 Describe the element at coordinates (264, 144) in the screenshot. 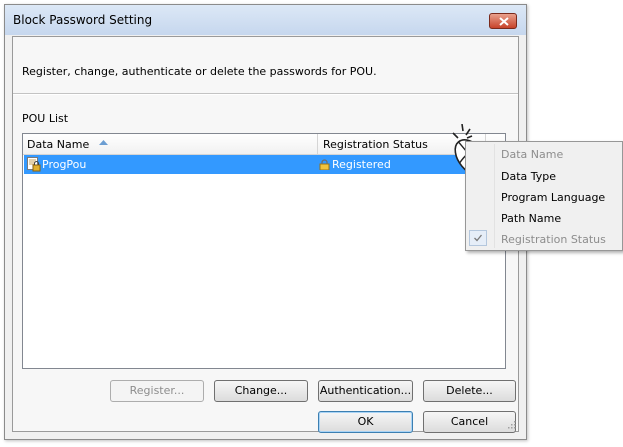

I see `list-header: Data Name Registration Status` at that location.